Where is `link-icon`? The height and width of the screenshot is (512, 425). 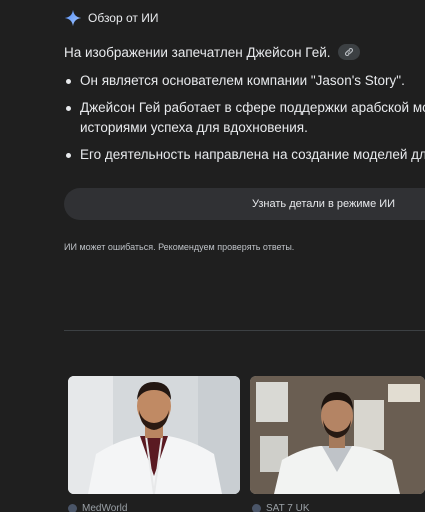 link-icon is located at coordinates (348, 52).